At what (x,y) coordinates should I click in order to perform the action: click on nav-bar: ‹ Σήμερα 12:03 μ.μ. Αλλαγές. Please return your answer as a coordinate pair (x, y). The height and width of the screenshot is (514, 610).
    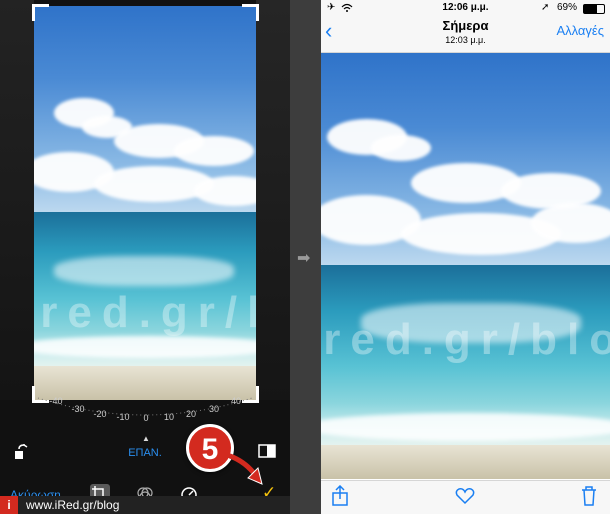
    Looking at the image, I should click on (465, 34).